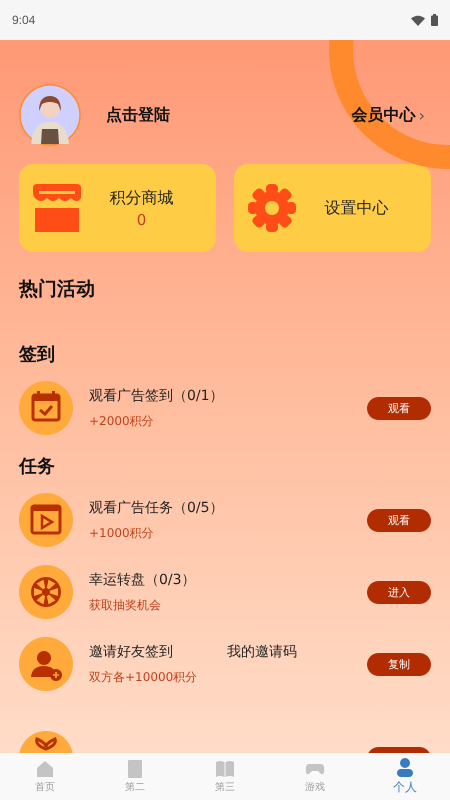 Image resolution: width=450 pixels, height=800 pixels. I want to click on card-button: 积分商城 0, so click(117, 208).